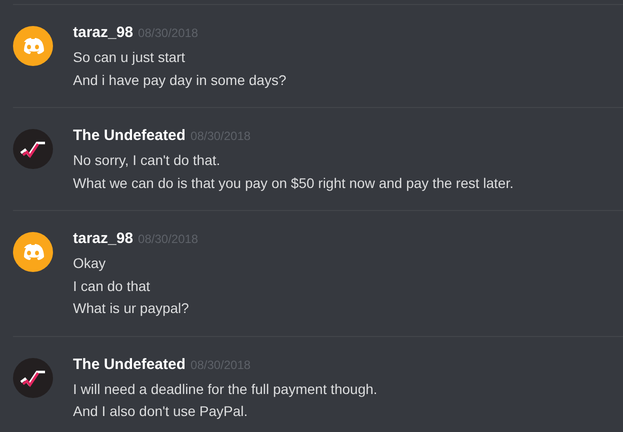  I want to click on message-text: What is ur paypal?, so click(131, 308).